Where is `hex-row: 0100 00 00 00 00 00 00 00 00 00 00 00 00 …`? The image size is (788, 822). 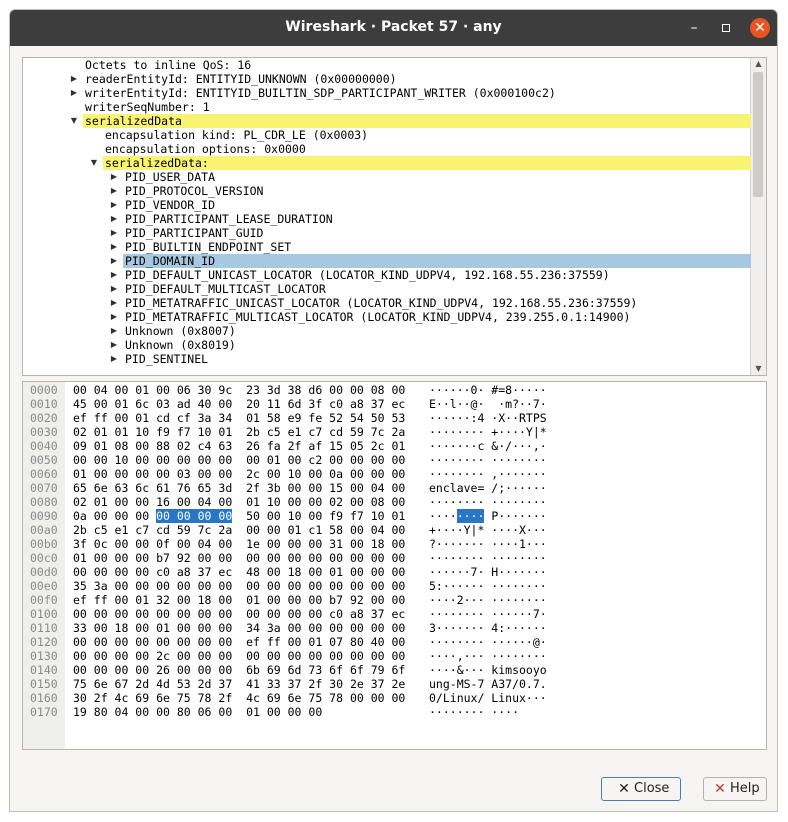
hex-row: 0100 00 00 00 00 00 00 00 00 00 00 00 00 … is located at coordinates (383, 614).